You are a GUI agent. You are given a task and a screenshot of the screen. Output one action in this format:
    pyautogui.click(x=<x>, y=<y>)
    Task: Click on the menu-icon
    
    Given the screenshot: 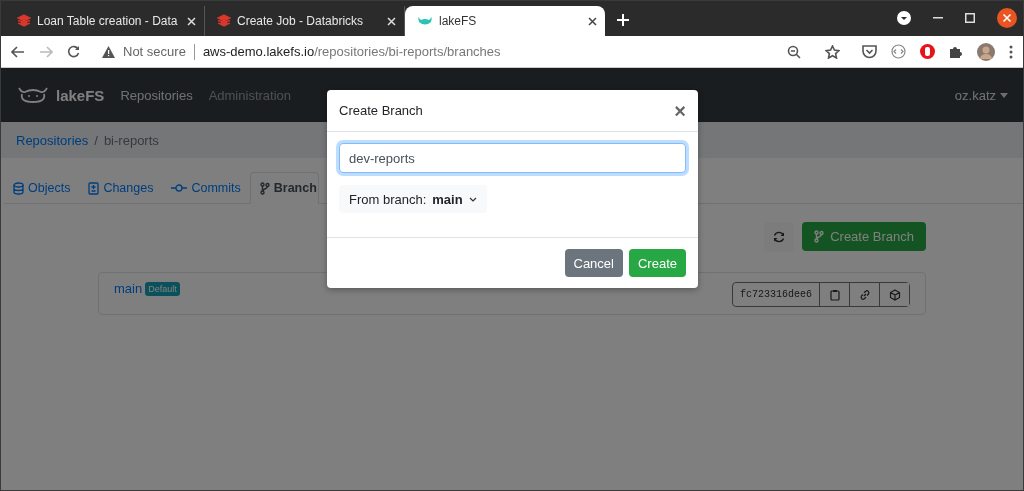 What is the action you would take?
    pyautogui.click(x=1011, y=51)
    